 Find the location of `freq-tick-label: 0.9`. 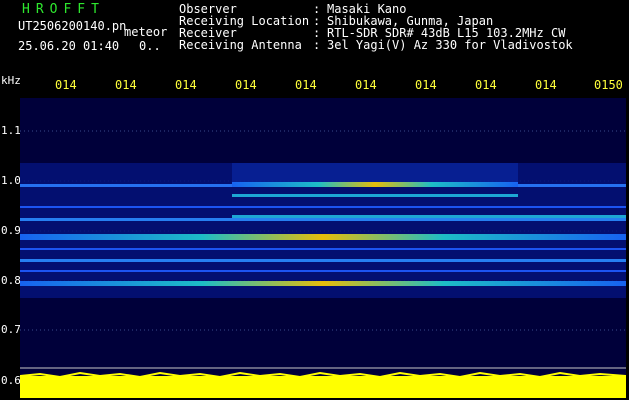

freq-tick-label: 0.9 is located at coordinates (11, 230).